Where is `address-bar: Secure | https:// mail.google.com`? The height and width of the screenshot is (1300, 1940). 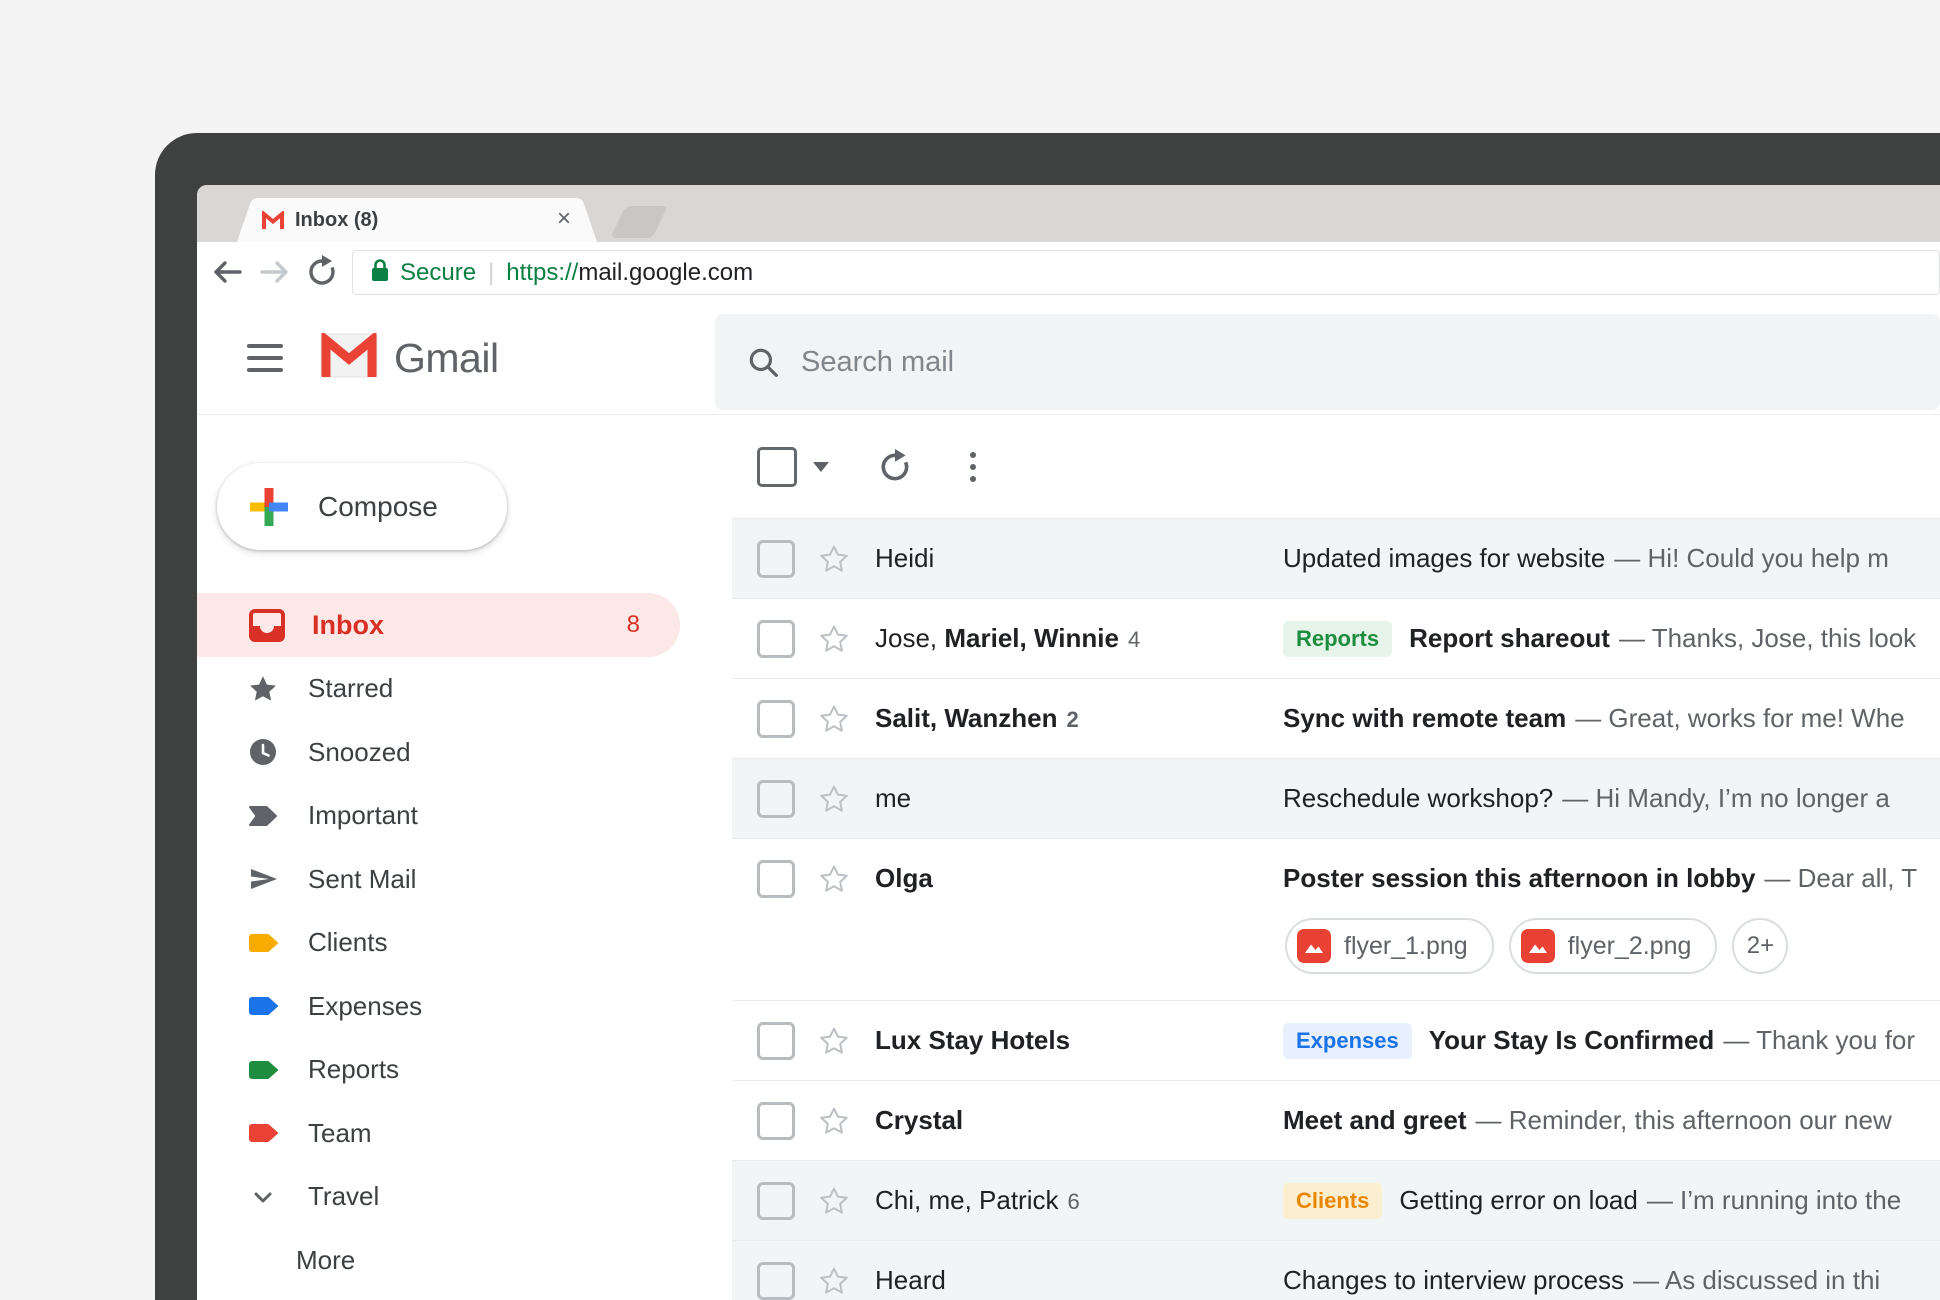
address-bar: Secure | https:// mail.google.com is located at coordinates (1146, 272).